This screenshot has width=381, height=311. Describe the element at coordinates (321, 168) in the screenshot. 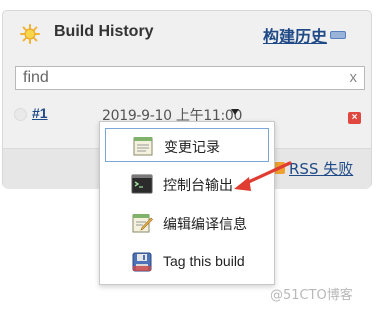

I see `rss-failures-link: RSS 失败` at that location.